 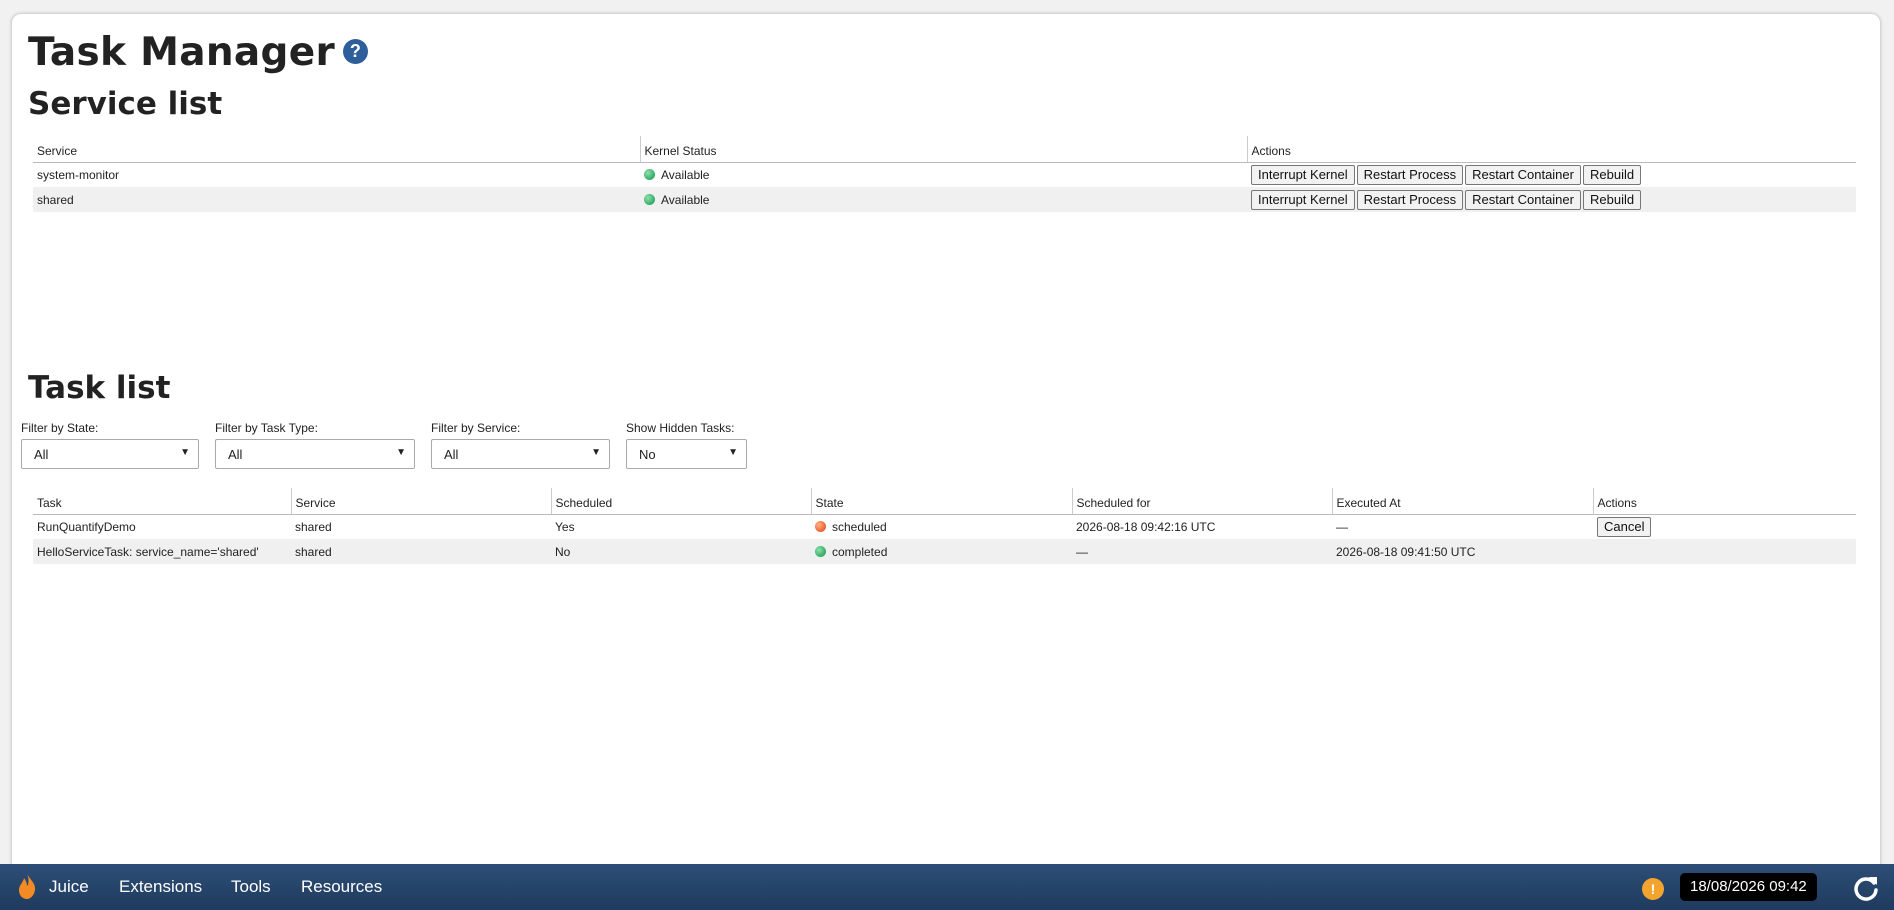 What do you see at coordinates (99, 388) in the screenshot?
I see `task-list-heading: Task list` at bounding box center [99, 388].